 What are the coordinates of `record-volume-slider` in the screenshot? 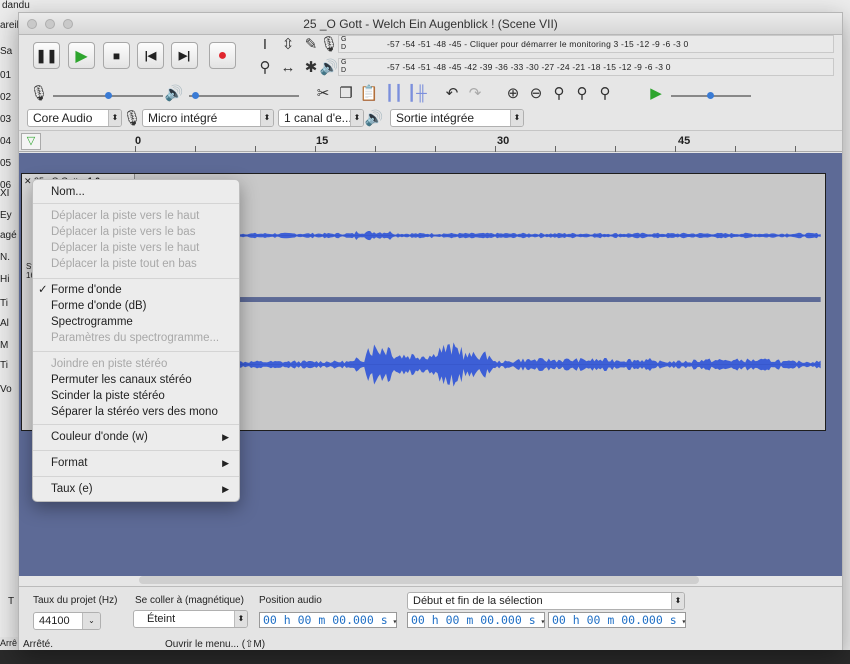 It's located at (108, 95).